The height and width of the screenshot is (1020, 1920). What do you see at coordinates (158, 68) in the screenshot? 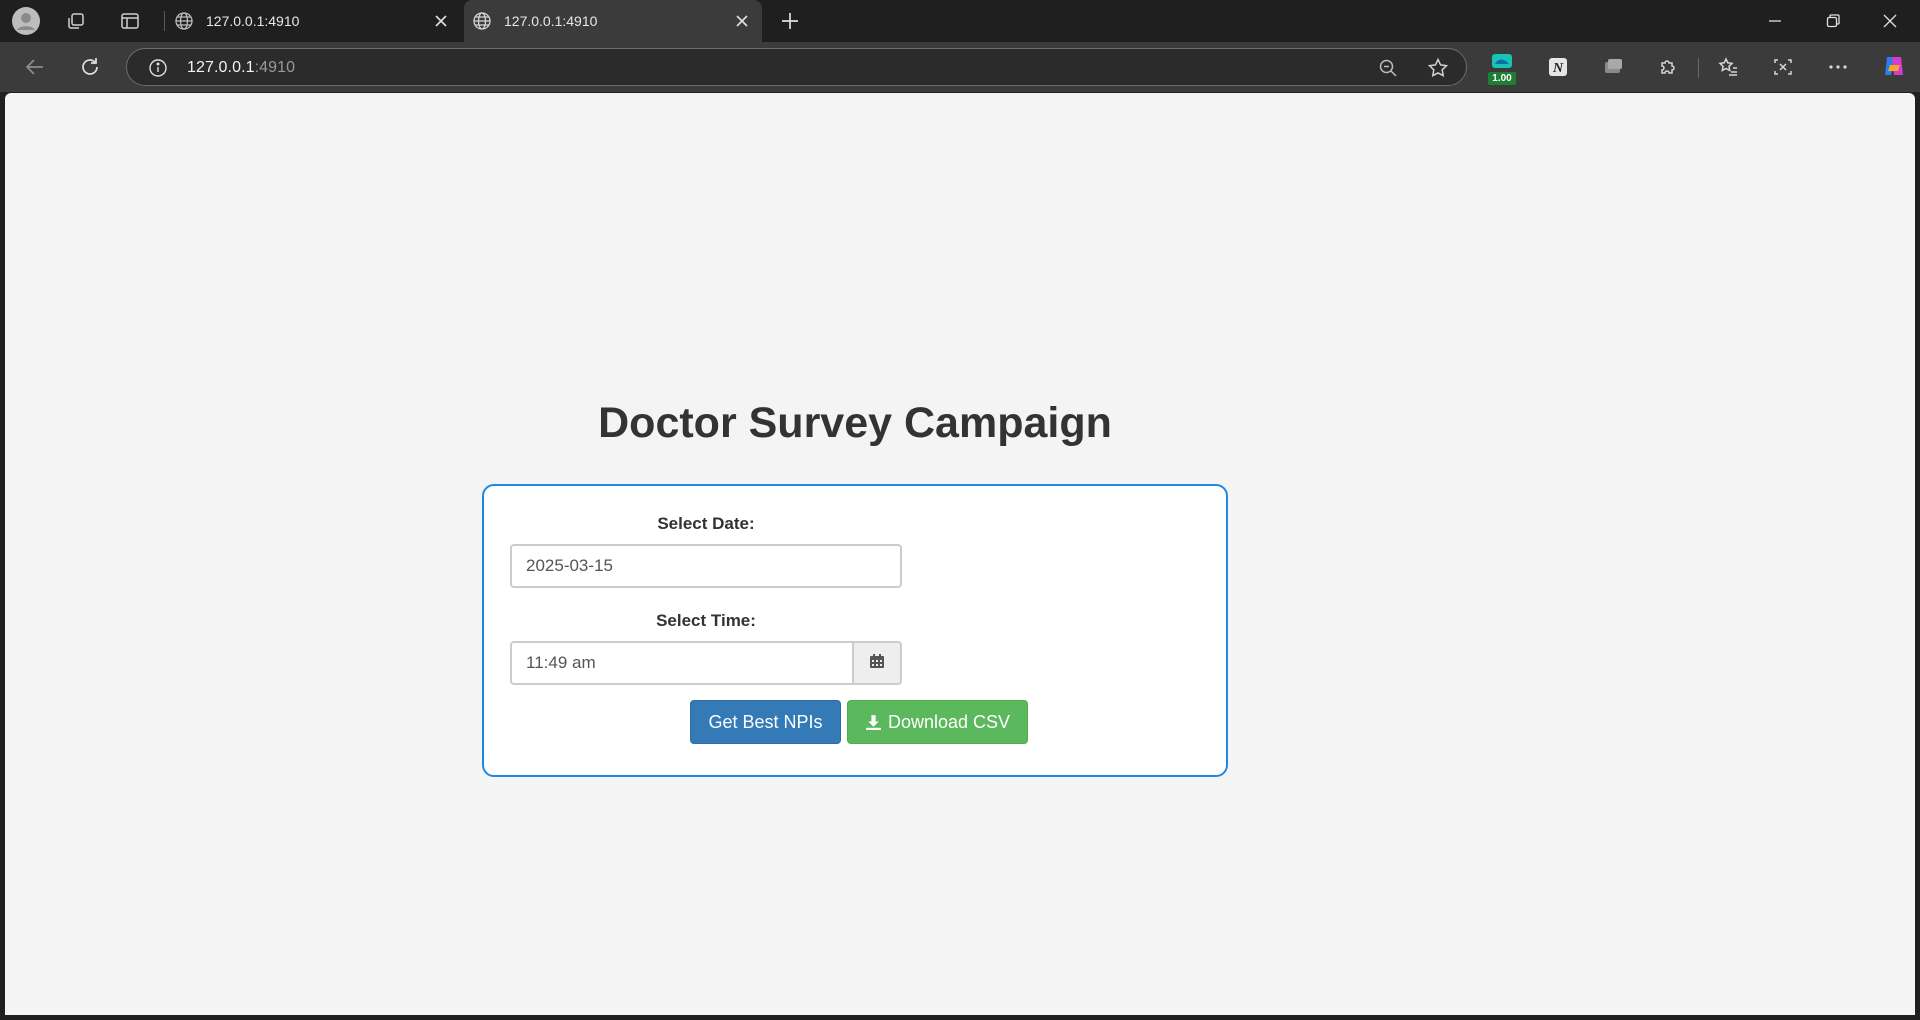
I see `site-info-icon` at bounding box center [158, 68].